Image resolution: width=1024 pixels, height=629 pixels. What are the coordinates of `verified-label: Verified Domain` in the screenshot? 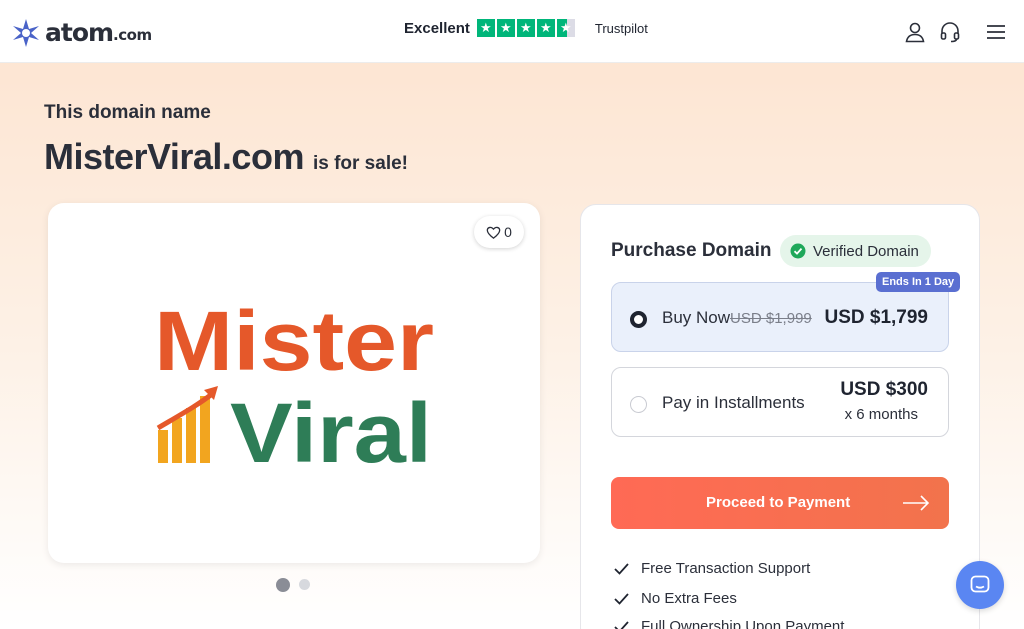 It's located at (866, 251).